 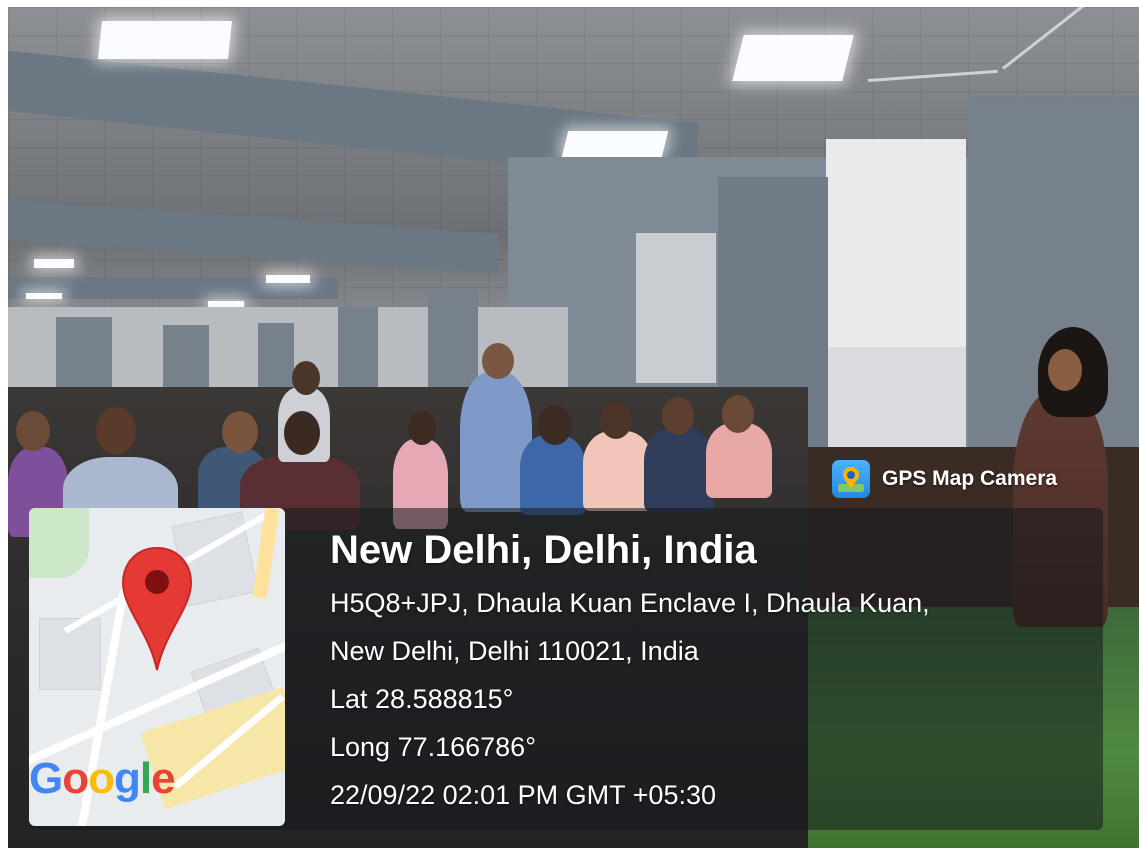 I want to click on map-park-area, so click(x=59, y=543).